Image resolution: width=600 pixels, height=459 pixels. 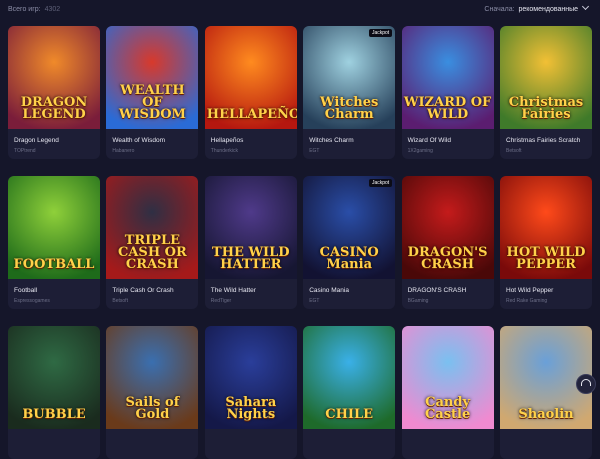 I want to click on game-thumbnail: Sails of Gold, so click(x=152, y=377).